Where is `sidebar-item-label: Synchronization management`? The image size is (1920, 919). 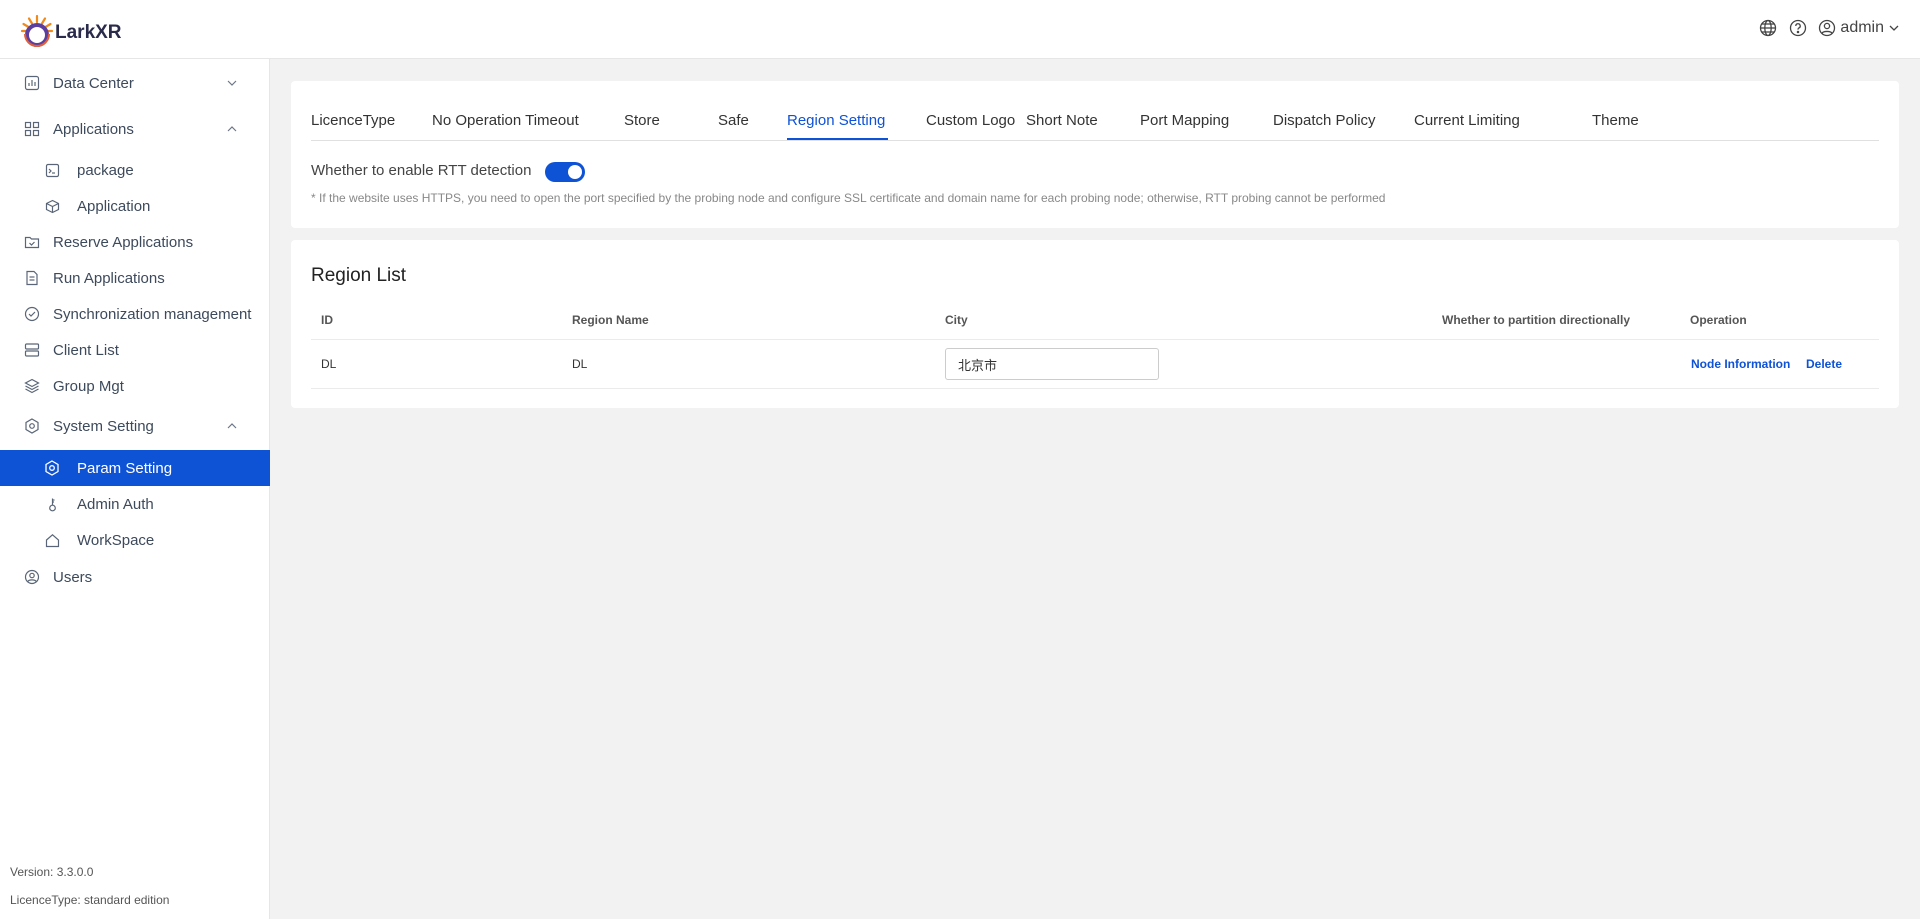 sidebar-item-label: Synchronization management is located at coordinates (152, 314).